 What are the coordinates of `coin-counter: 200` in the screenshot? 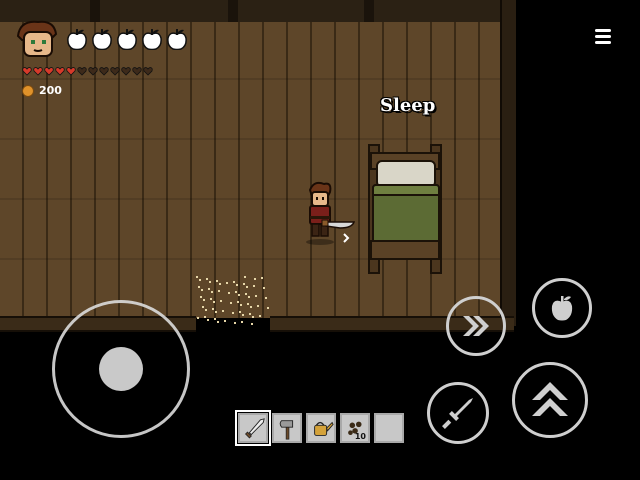 It's located at (42, 90).